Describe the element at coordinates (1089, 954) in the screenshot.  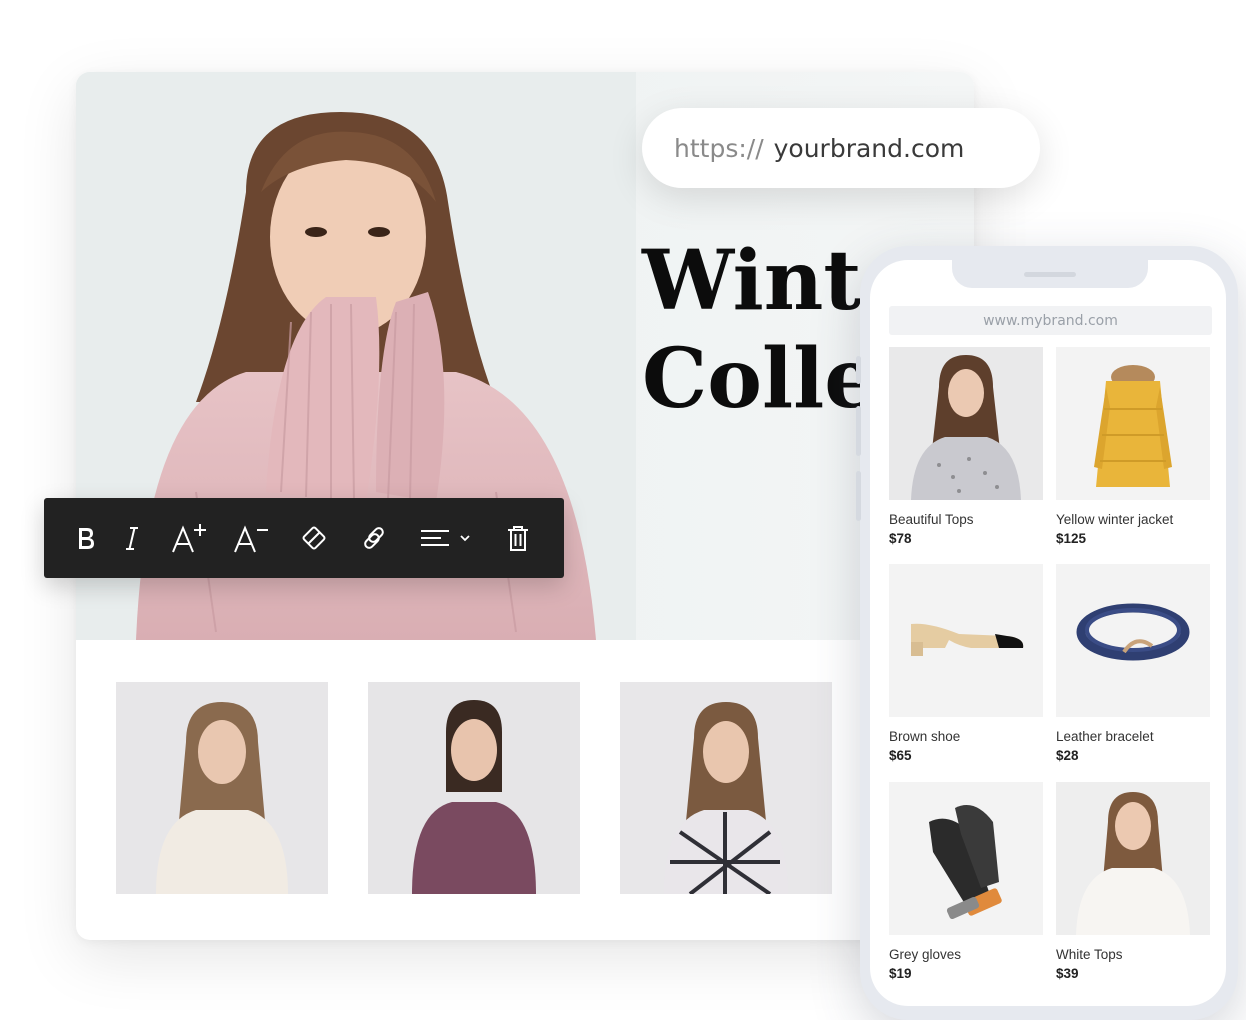
I see `product-name: White Tops` at that location.